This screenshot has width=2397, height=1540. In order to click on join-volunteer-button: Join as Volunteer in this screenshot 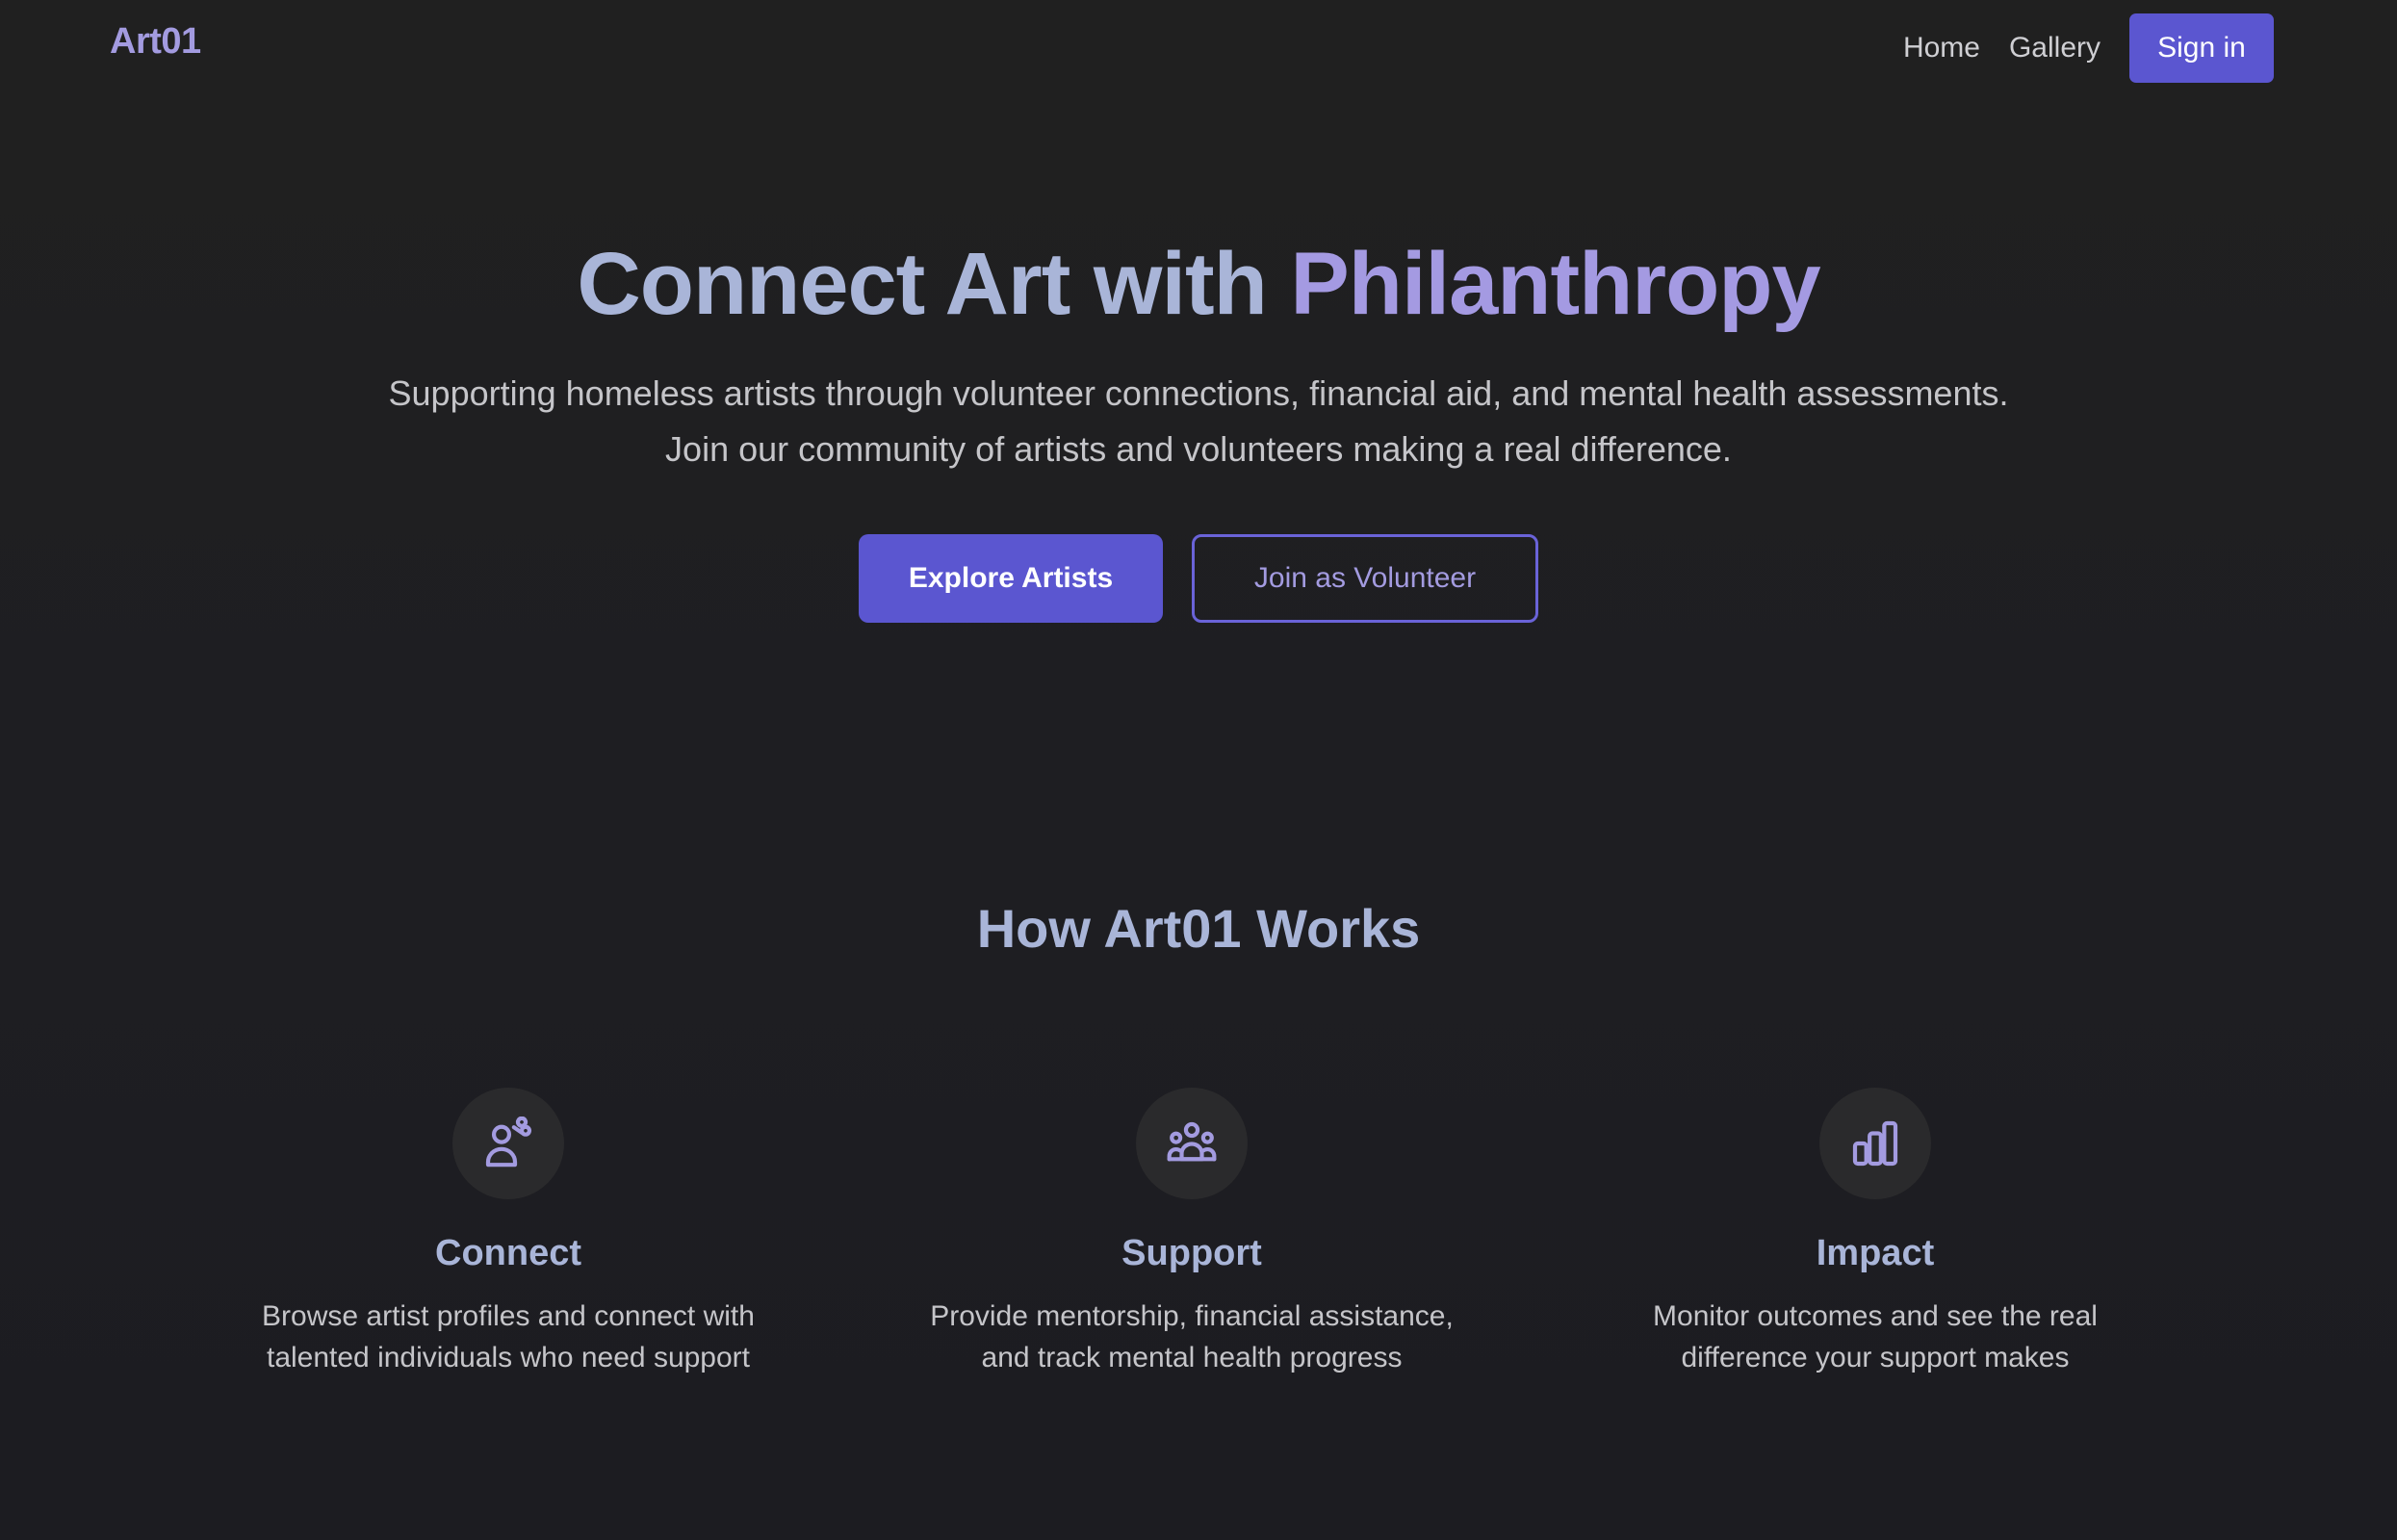, I will do `click(1365, 578)`.